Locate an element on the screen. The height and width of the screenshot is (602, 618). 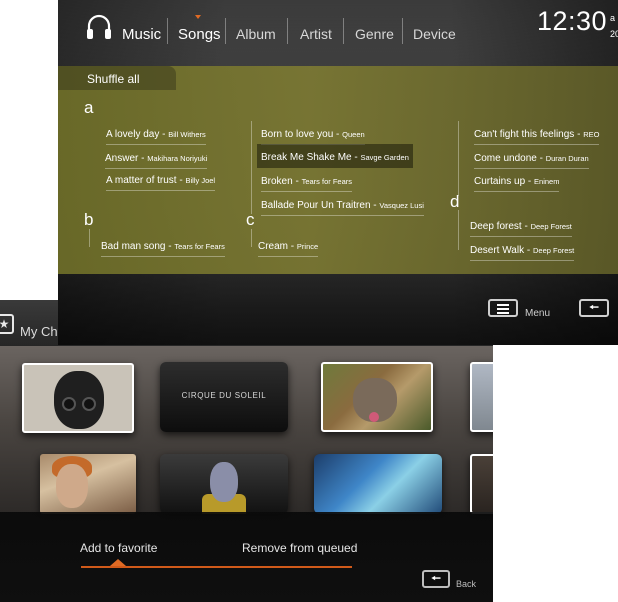
dog-tongue is located at coordinates (374, 417).